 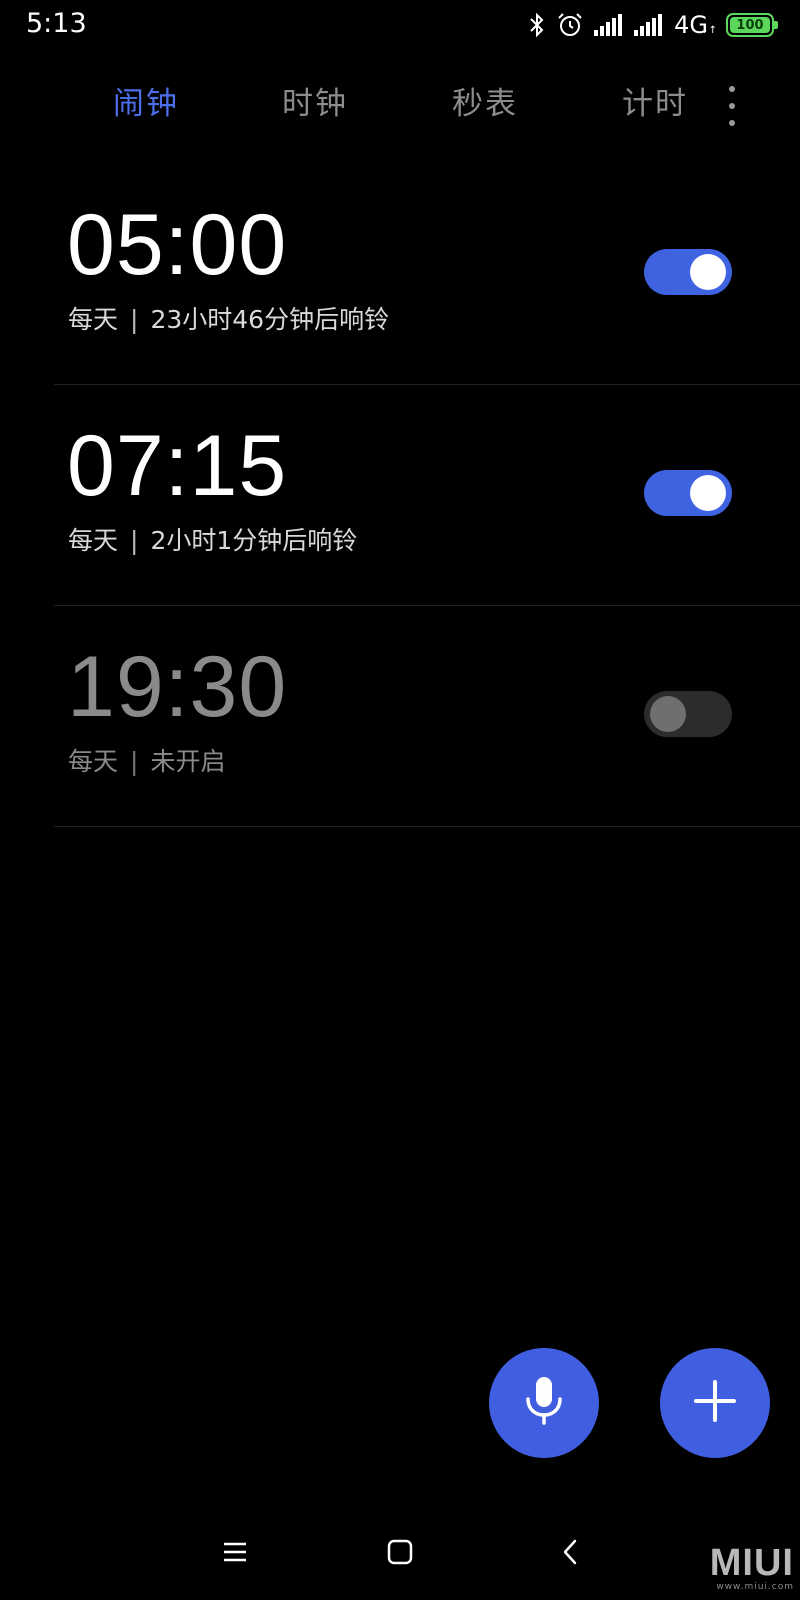 What do you see at coordinates (146, 760) in the screenshot?
I see `alarm-subtitle: 每天 | 未开启` at bounding box center [146, 760].